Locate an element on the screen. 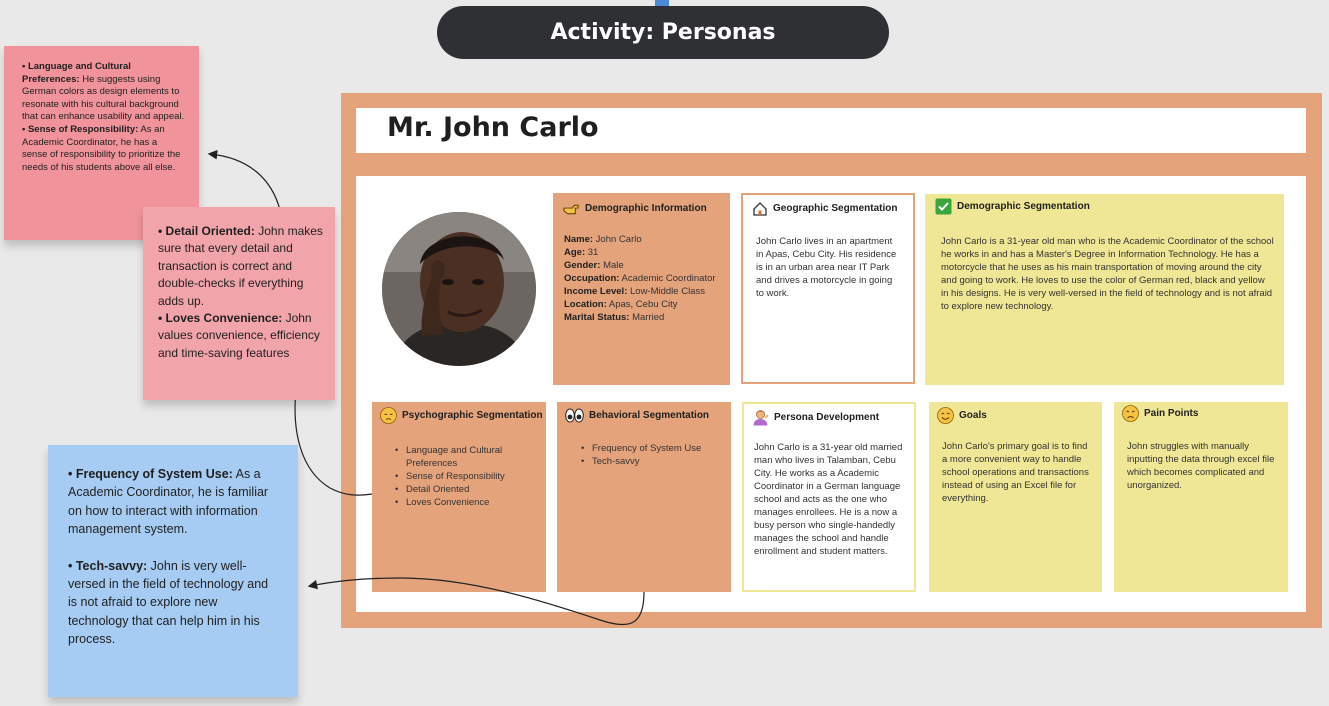 This screenshot has width=1329, height=706. sticky-heading: • Sense of Responsibility: is located at coordinates (80, 129).